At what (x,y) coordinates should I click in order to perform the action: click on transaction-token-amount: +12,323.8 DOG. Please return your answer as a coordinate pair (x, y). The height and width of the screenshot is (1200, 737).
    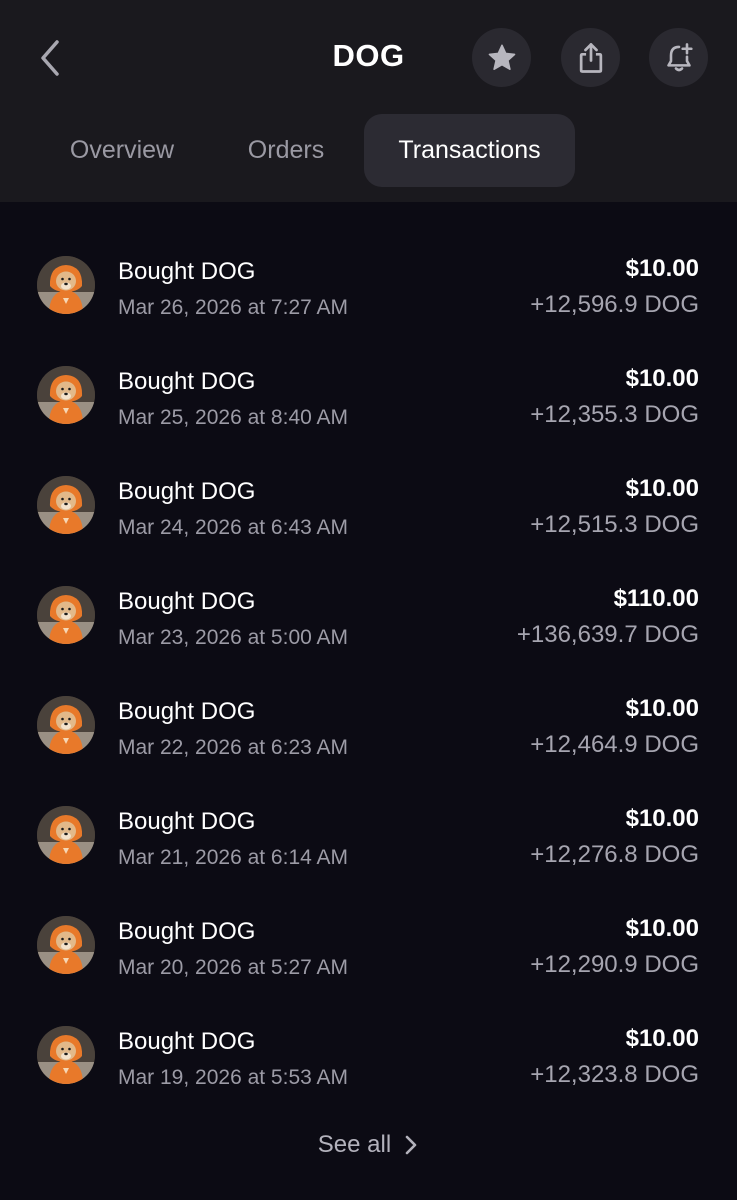
    Looking at the image, I should click on (614, 1074).